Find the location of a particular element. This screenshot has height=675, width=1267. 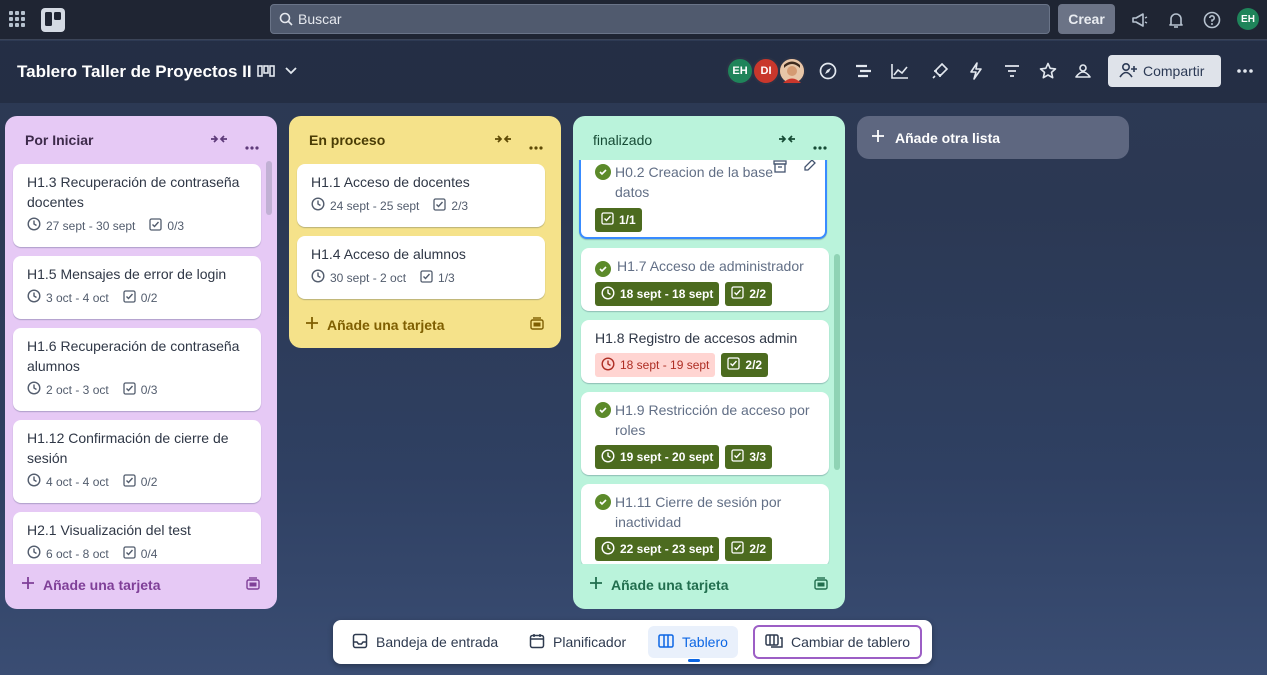

due-date-badge: 30 sept - 2 oct is located at coordinates (358, 277).